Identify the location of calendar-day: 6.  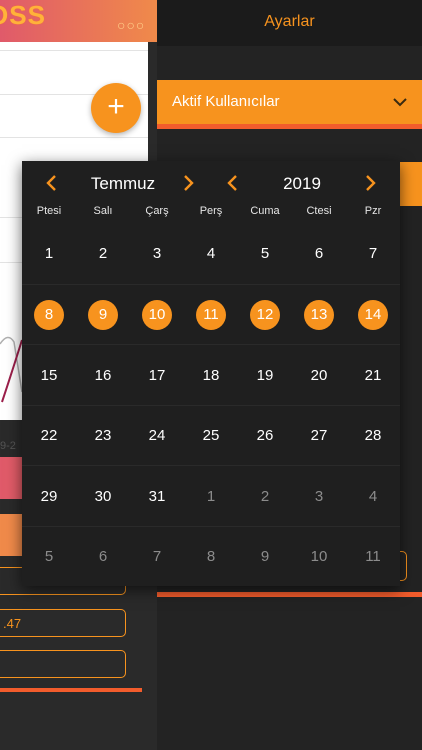
(319, 253).